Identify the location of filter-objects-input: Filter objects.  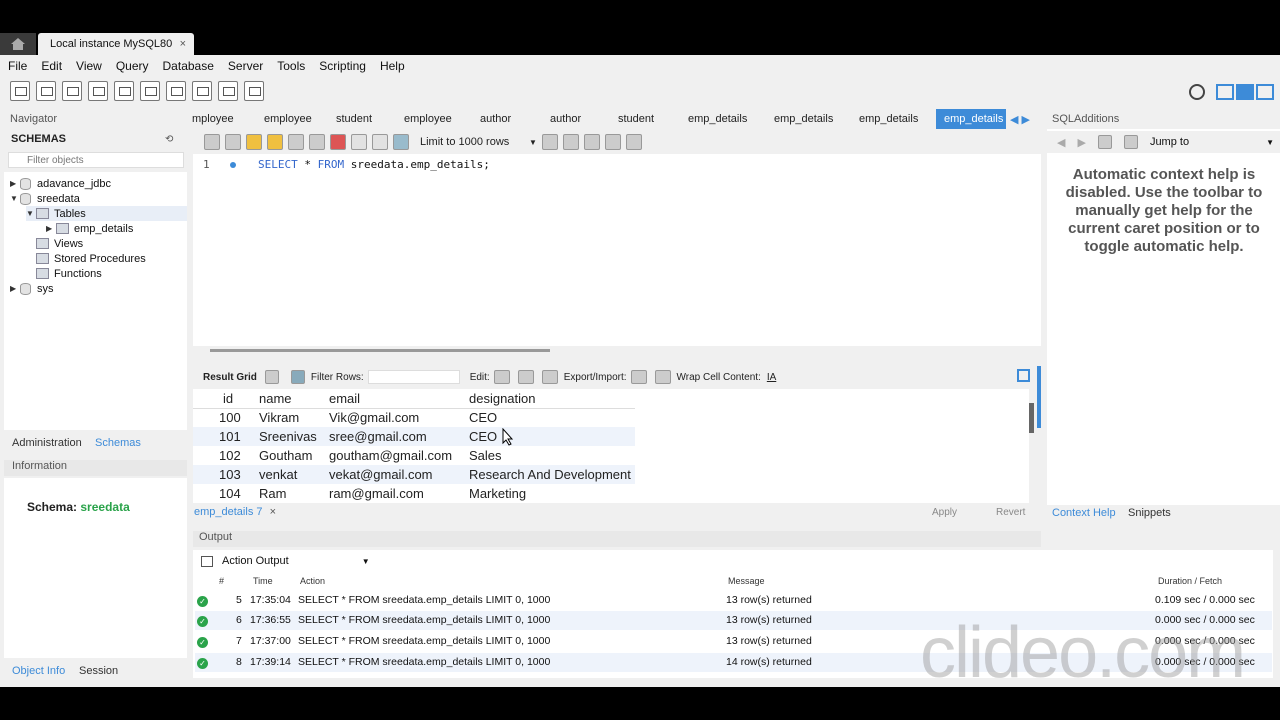
(96, 160).